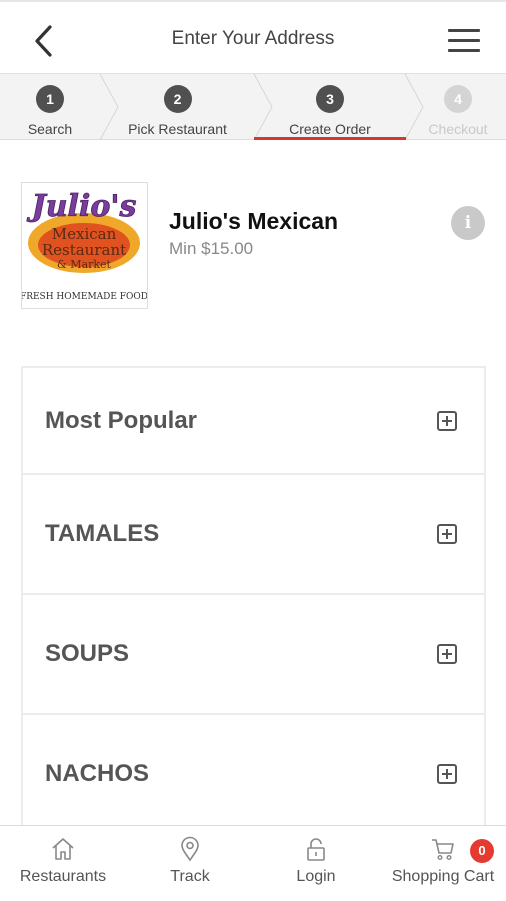 The width and height of the screenshot is (506, 901). I want to click on minimum-order: Min $15.00, so click(211, 248).